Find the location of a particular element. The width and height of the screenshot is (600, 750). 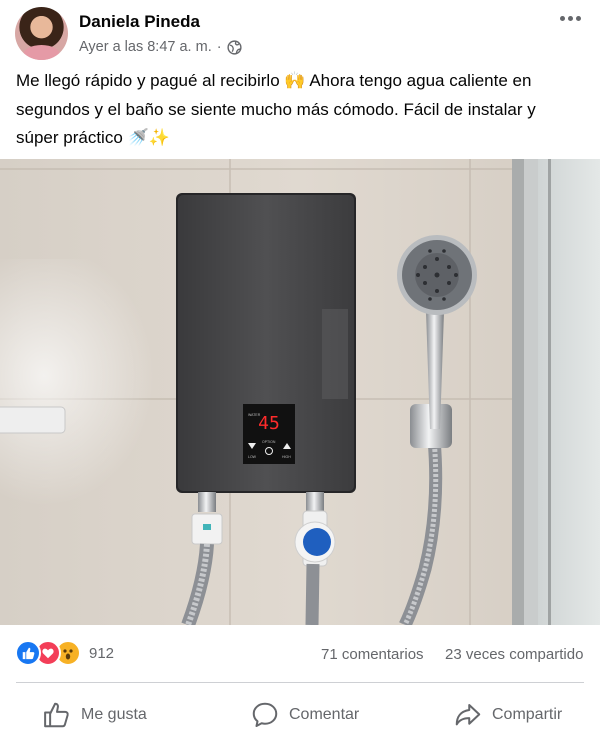

post-timestamp: Ayer a las 8:47 a. m. is located at coordinates (145, 47).